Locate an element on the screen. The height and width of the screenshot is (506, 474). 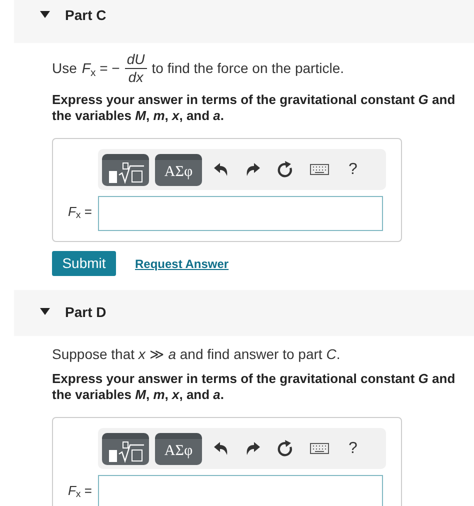
submit-button: Submit is located at coordinates (84, 263).